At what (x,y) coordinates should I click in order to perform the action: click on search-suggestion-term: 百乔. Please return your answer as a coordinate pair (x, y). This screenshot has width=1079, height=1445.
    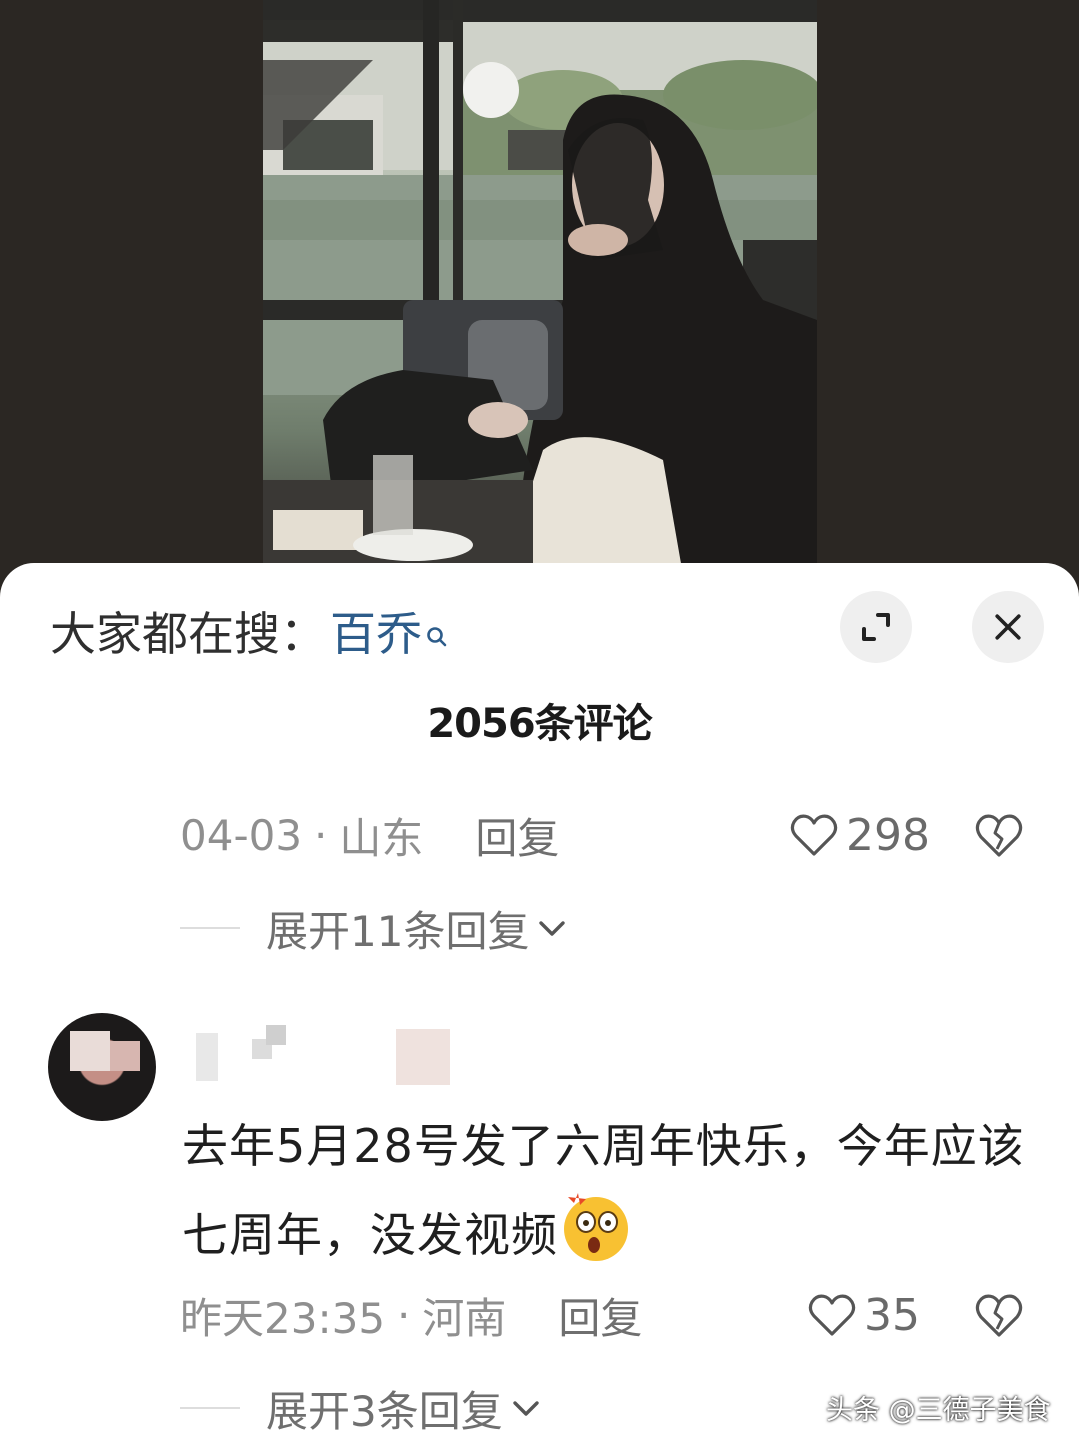
    Looking at the image, I should click on (376, 631).